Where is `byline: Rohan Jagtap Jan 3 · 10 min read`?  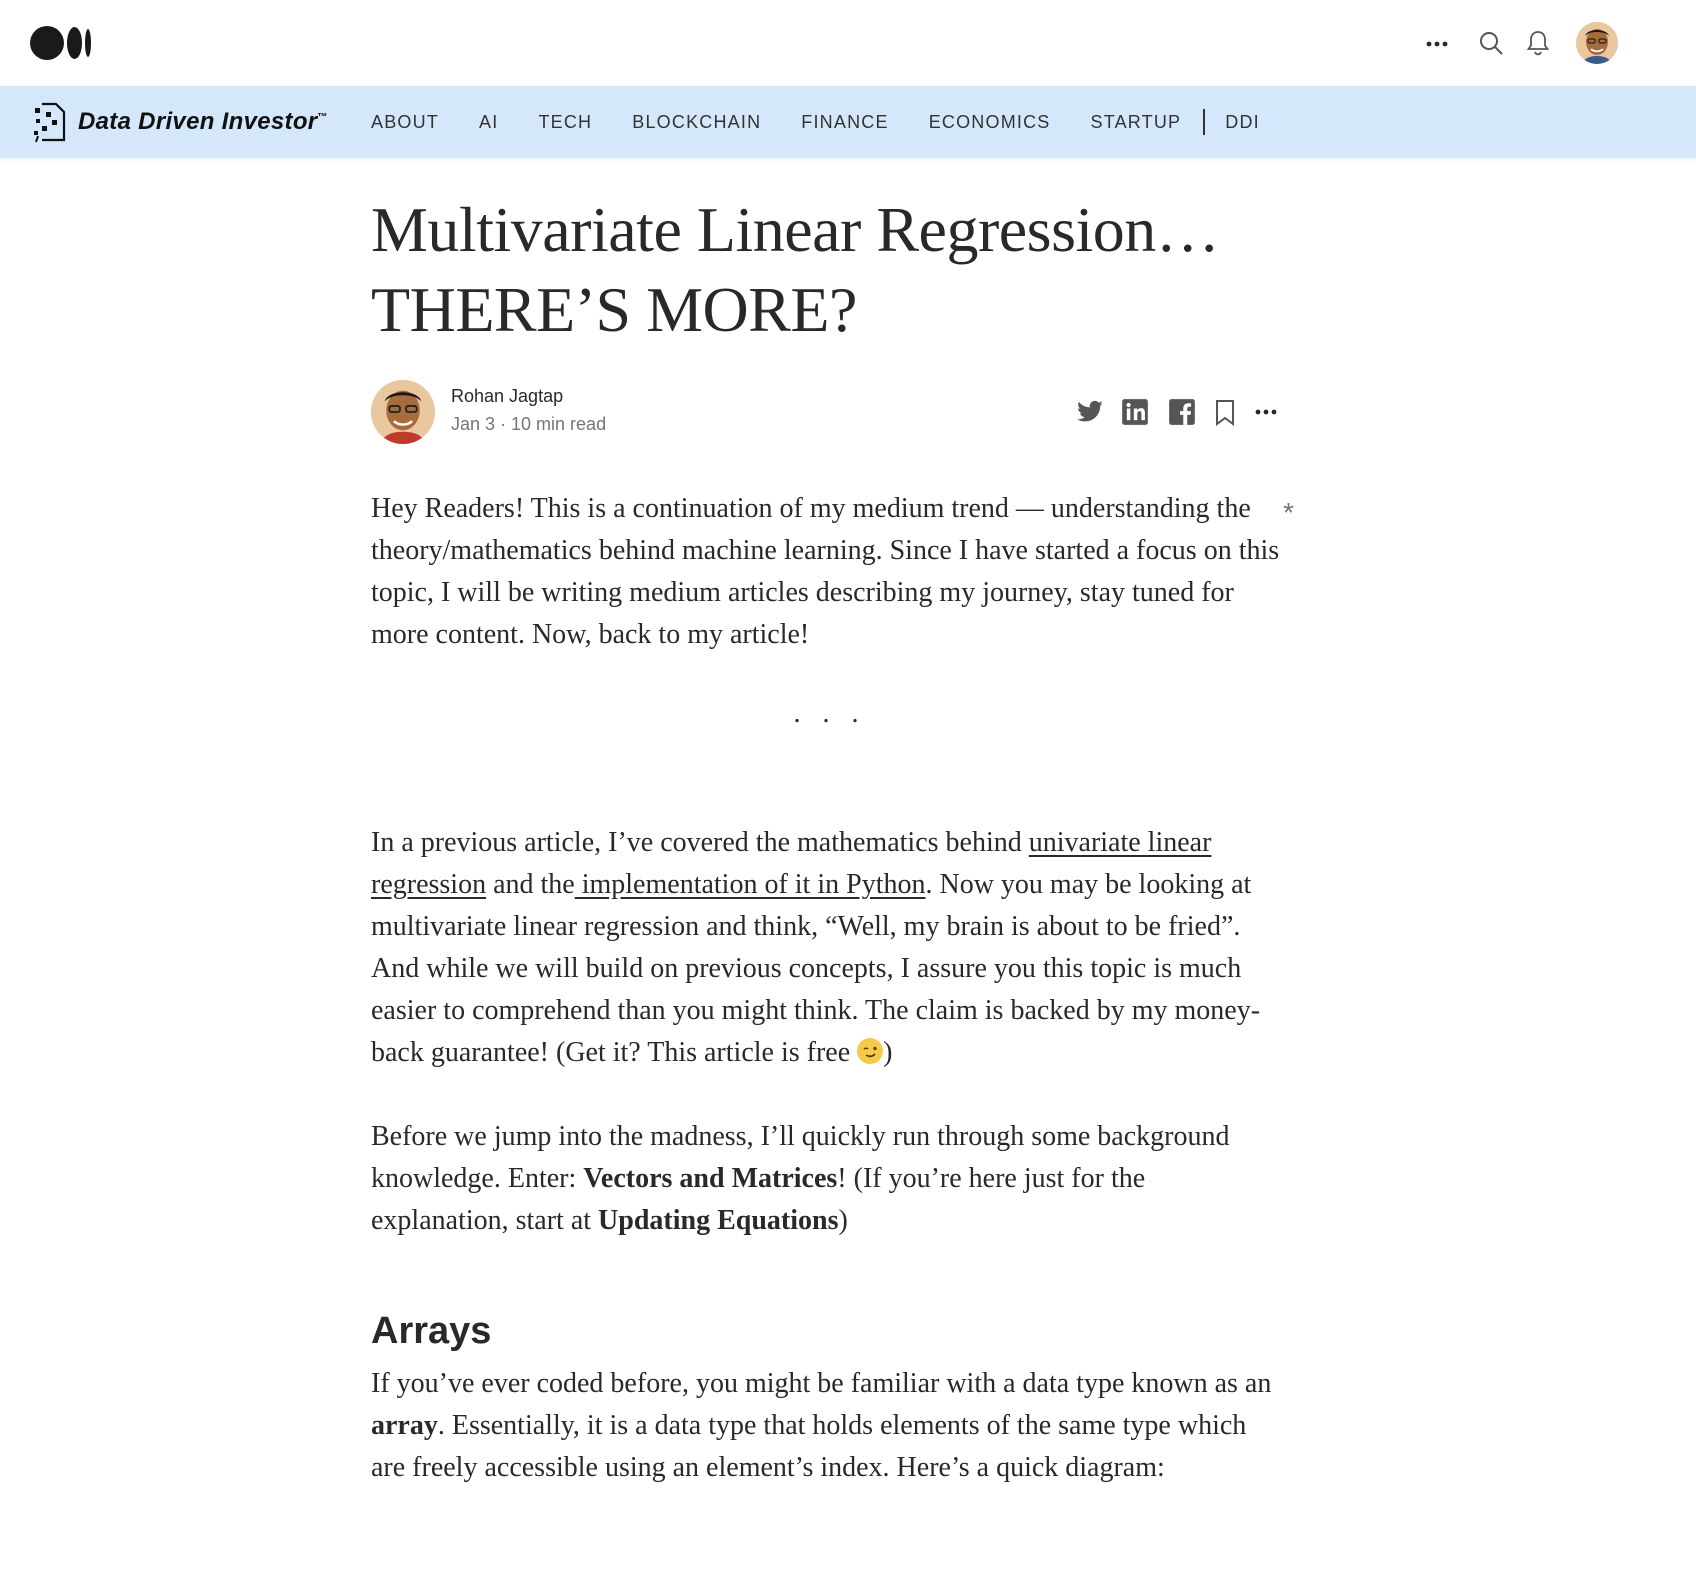
byline: Rohan Jagtap Jan 3 · 10 min read is located at coordinates (827, 415).